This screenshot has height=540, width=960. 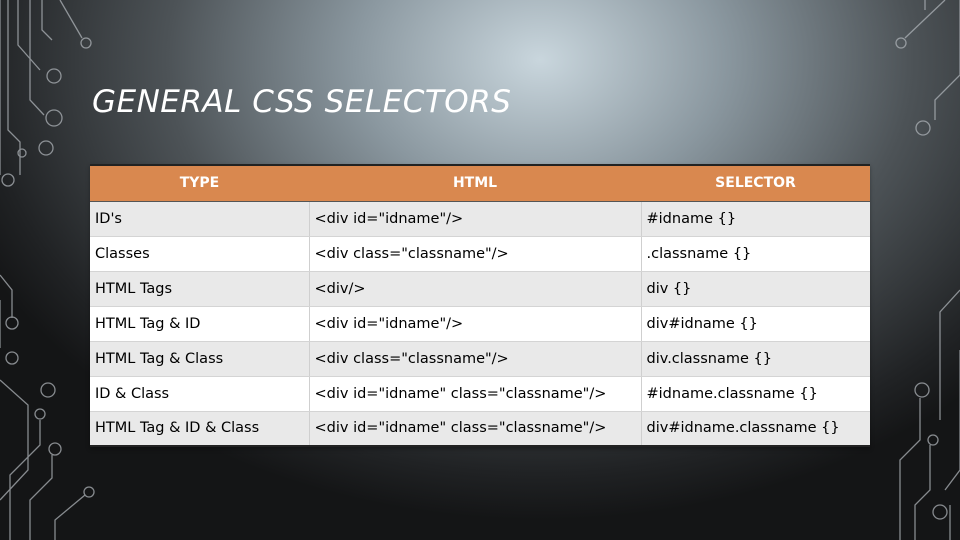 I want to click on selector-cell: #idname.classname {}, so click(x=755, y=394).